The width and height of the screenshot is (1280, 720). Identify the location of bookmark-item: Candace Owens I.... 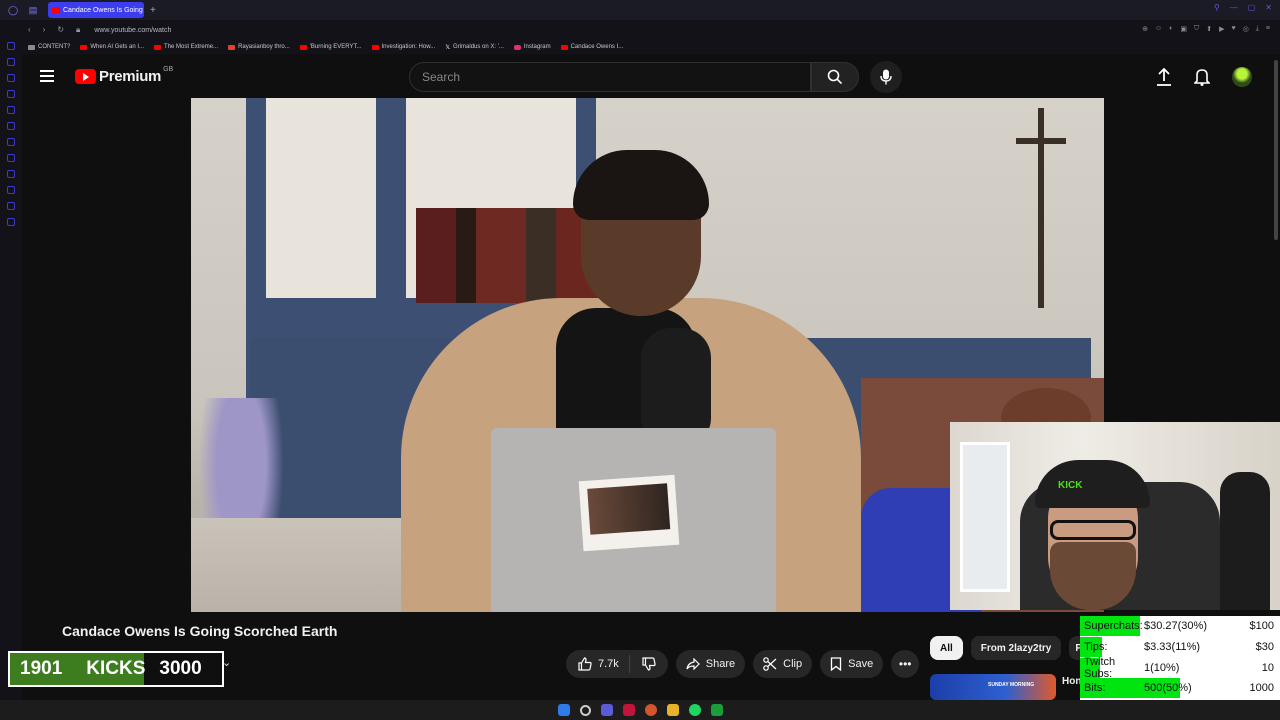
(592, 47).